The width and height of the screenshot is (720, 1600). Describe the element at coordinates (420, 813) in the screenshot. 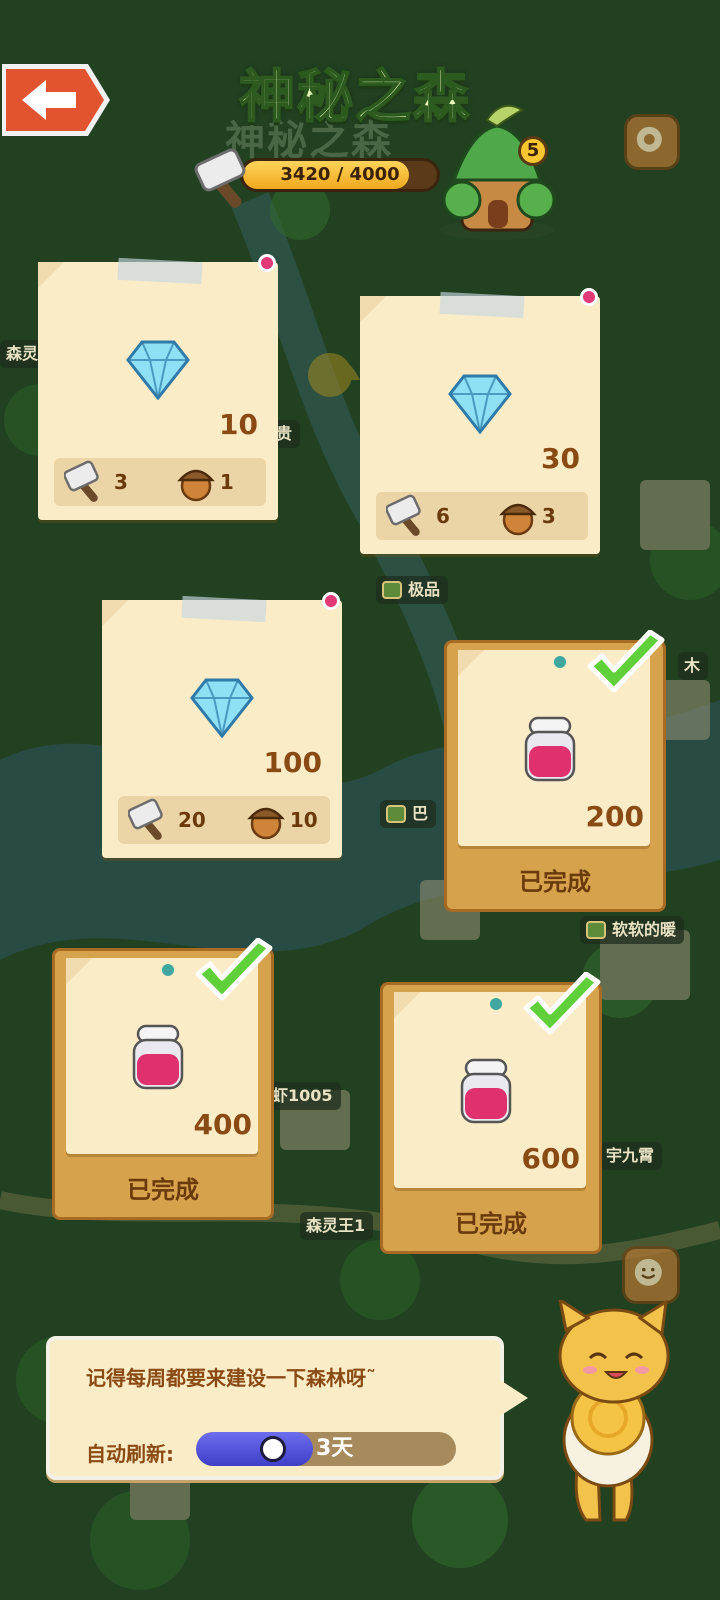

I see `map-label-text: 巴` at that location.